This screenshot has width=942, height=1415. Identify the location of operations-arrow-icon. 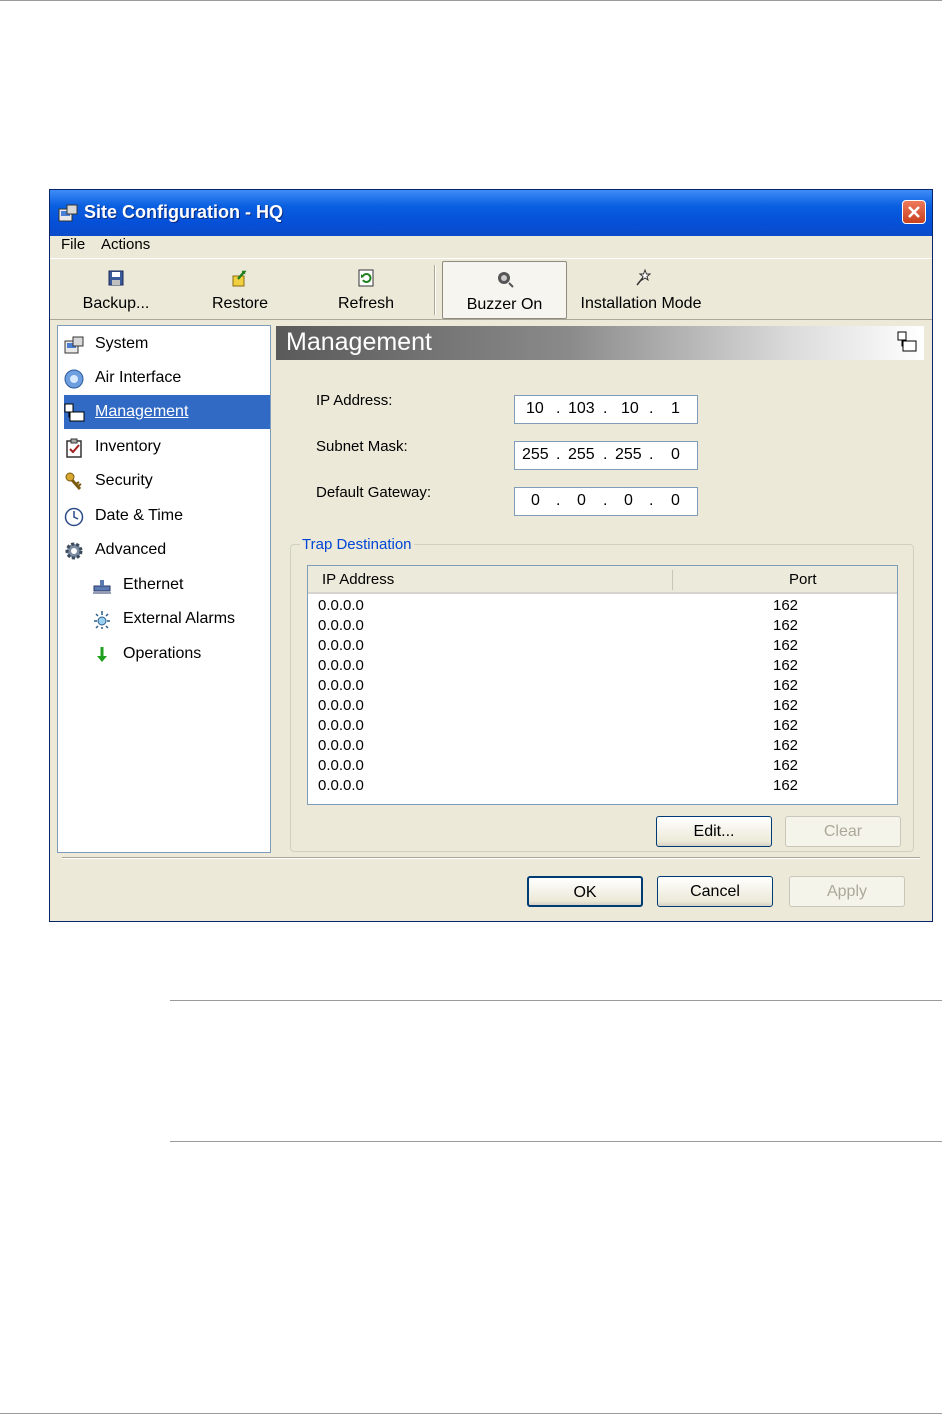
(102, 655).